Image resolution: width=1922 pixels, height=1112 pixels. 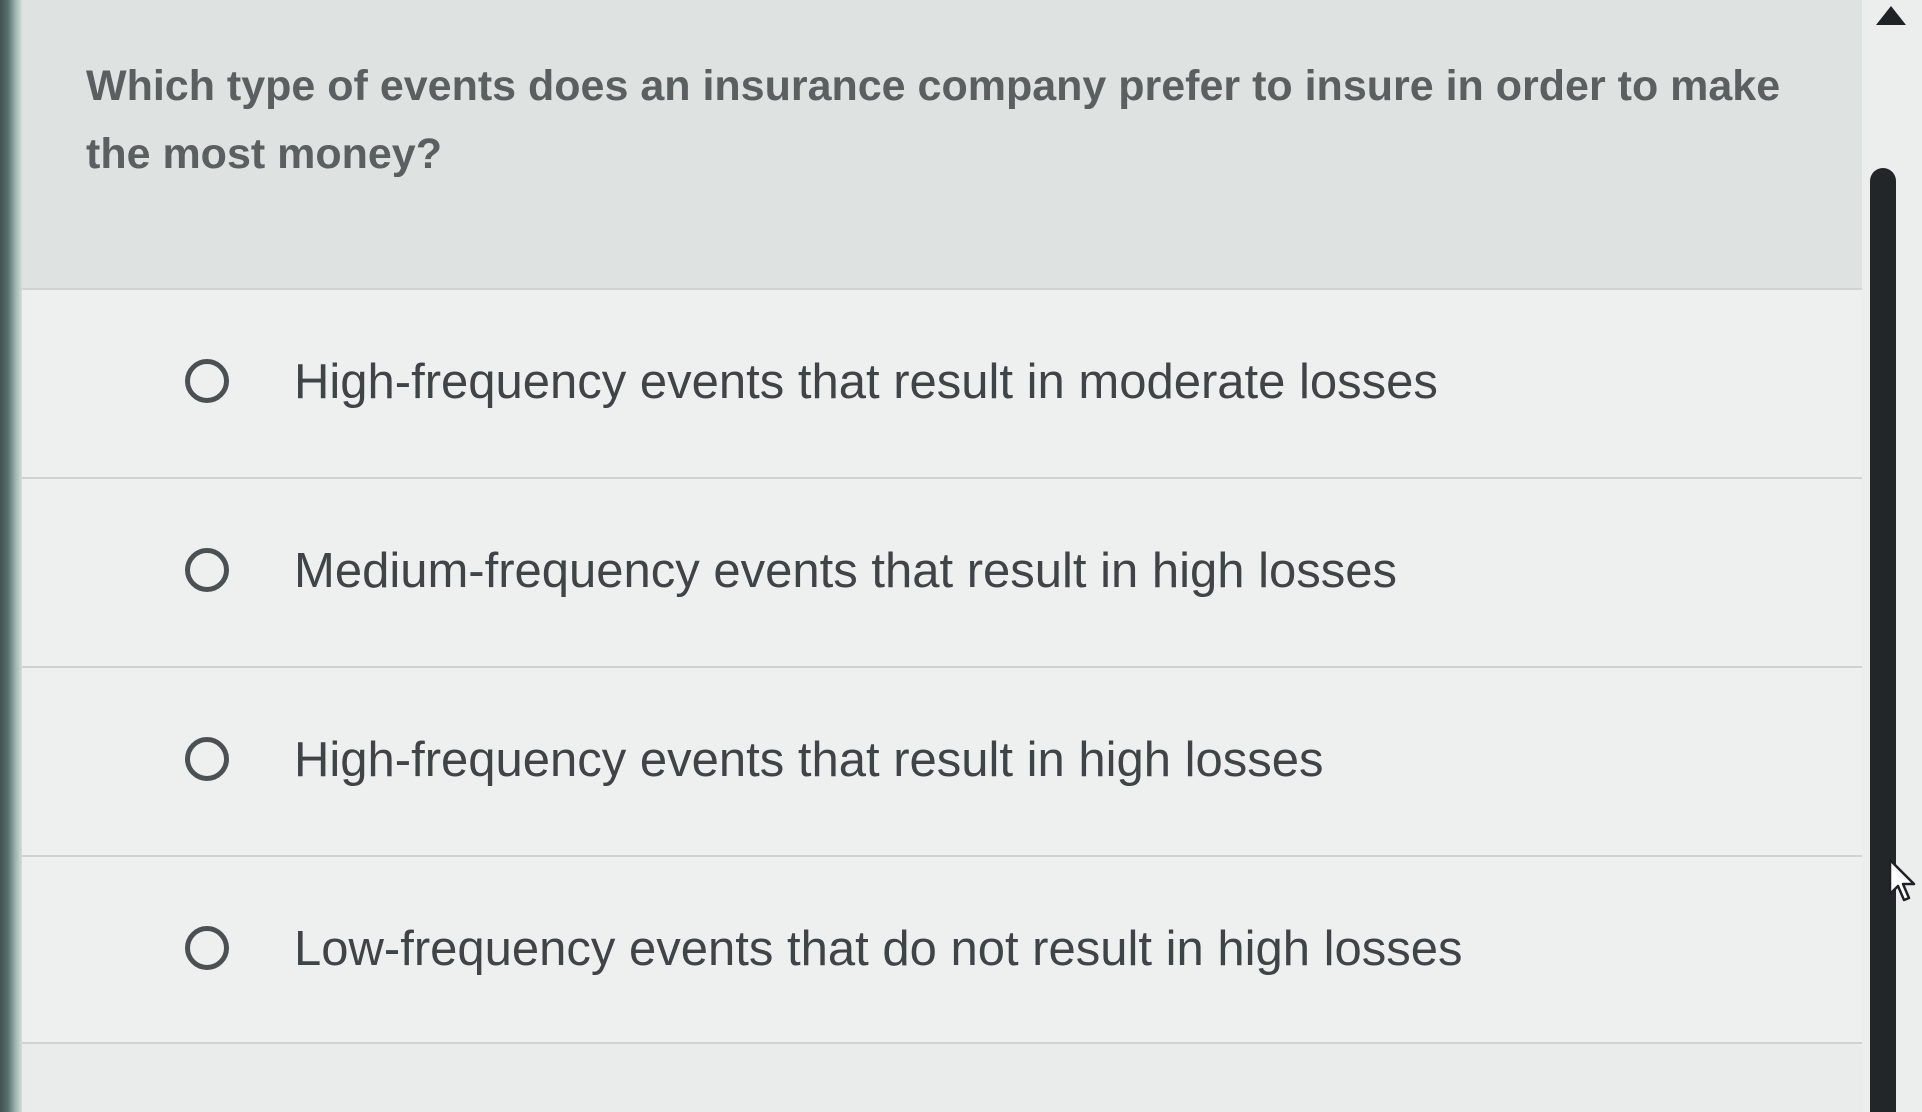 I want to click on vertical-scrollbar, so click(x=1892, y=556).